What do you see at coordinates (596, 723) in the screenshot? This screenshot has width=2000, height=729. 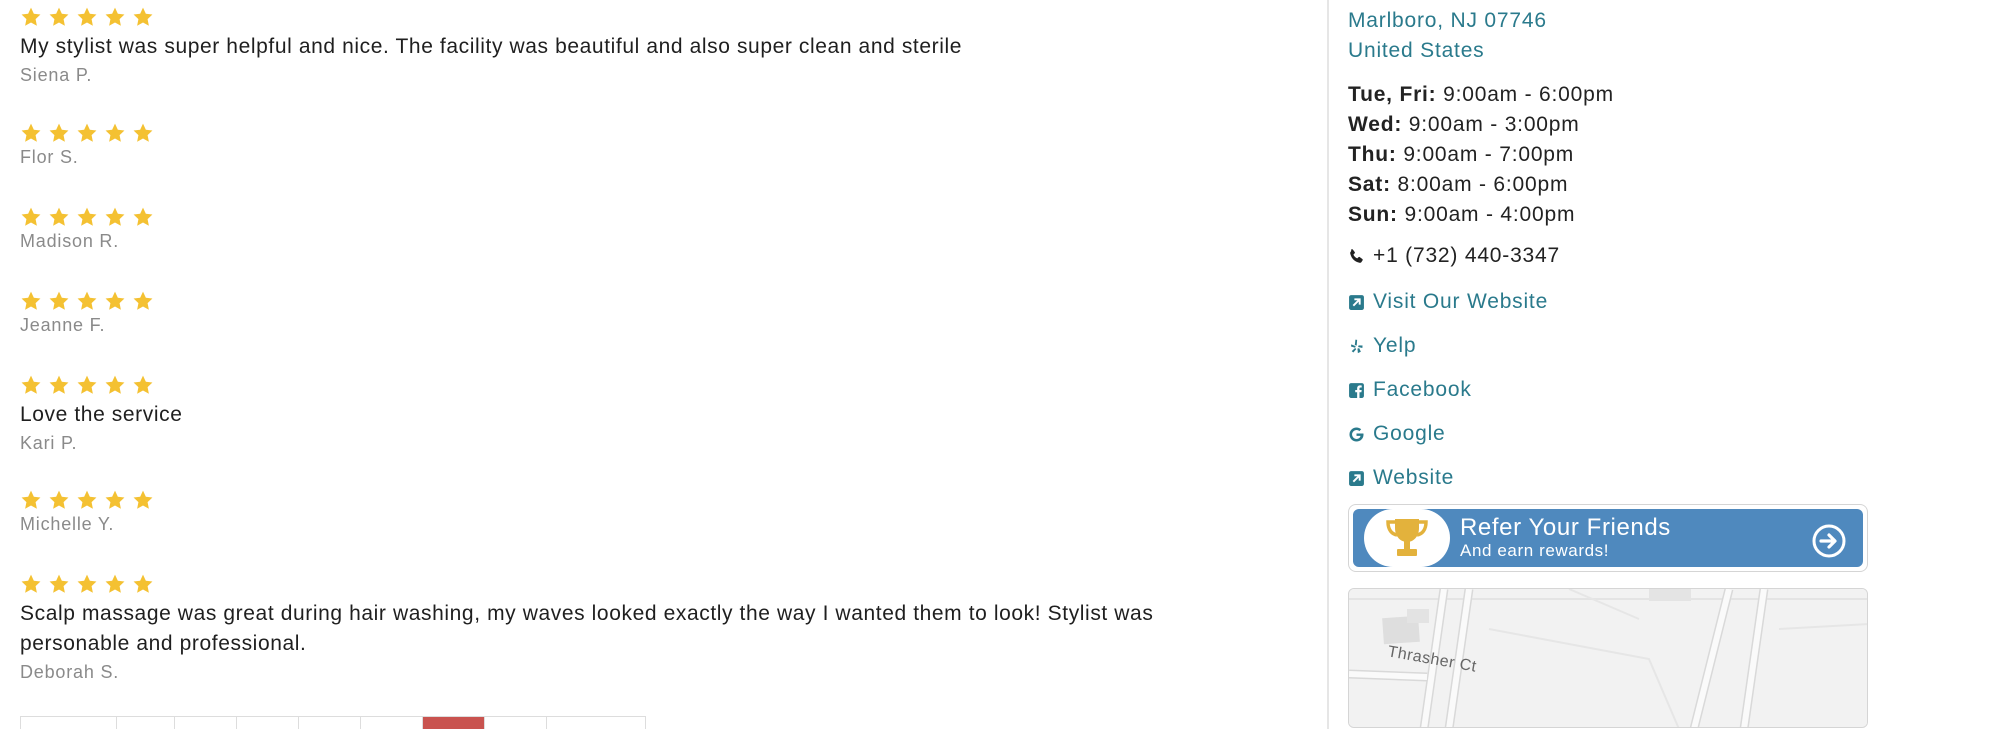 I see `page-next-link` at bounding box center [596, 723].